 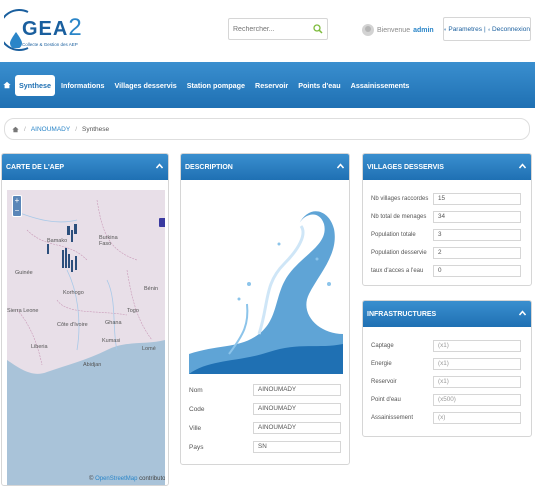 I want to click on field-captage: Captage (x1), so click(x=446, y=345).